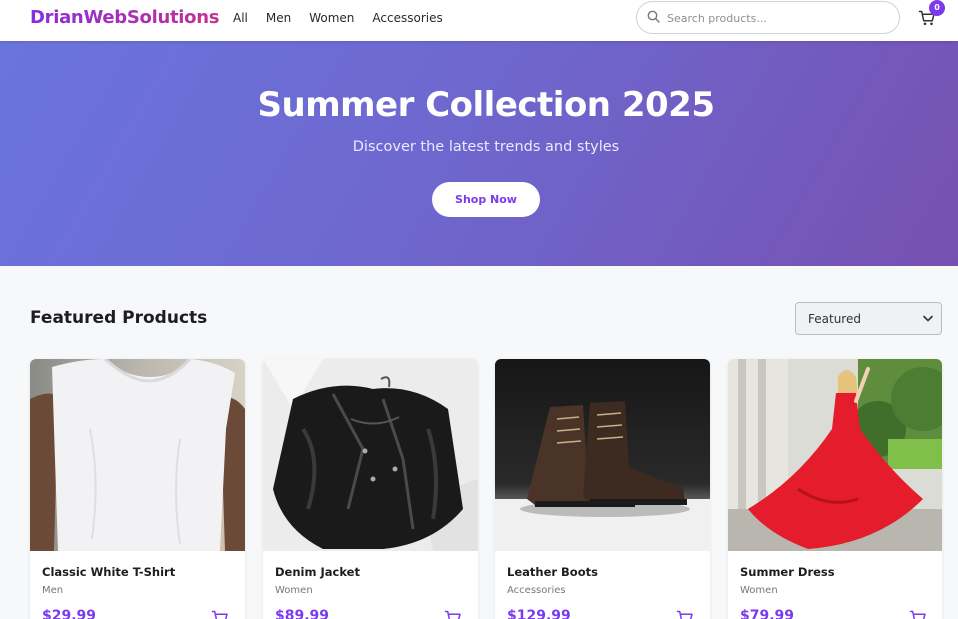  Describe the element at coordinates (486, 199) in the screenshot. I see `shop-now-button: Shop Now` at that location.